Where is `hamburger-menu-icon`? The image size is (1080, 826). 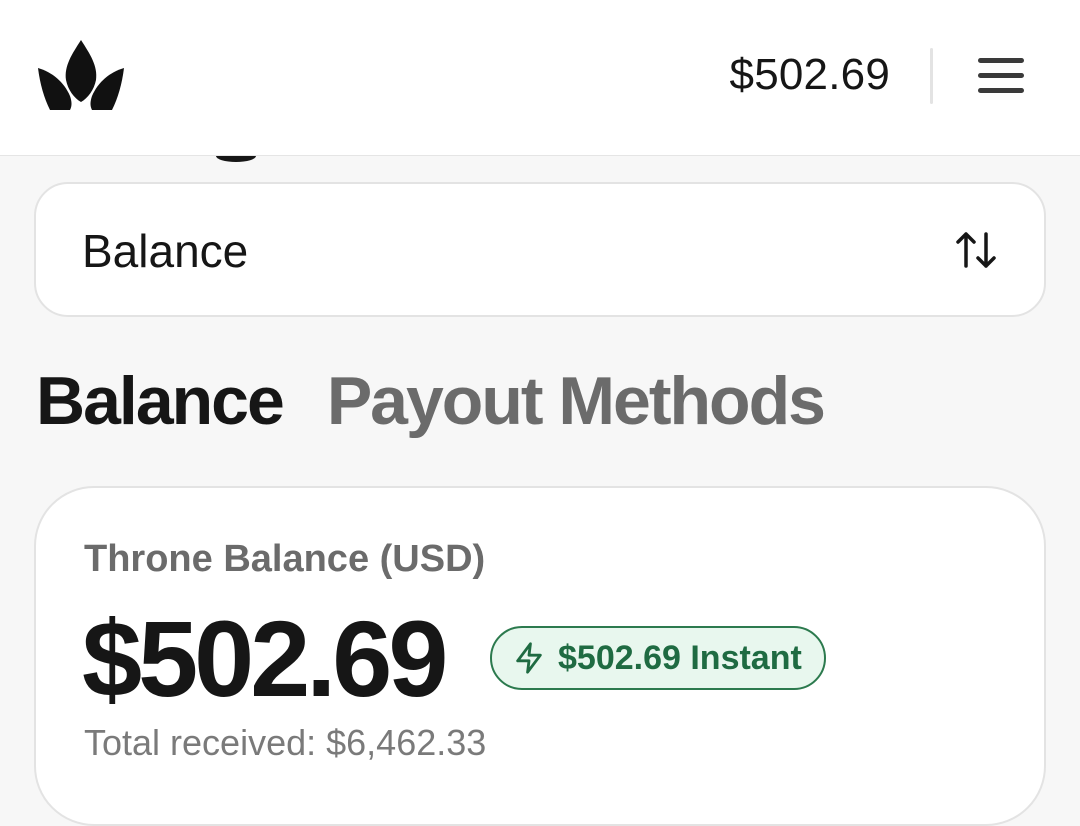 hamburger-menu-icon is located at coordinates (1001, 76).